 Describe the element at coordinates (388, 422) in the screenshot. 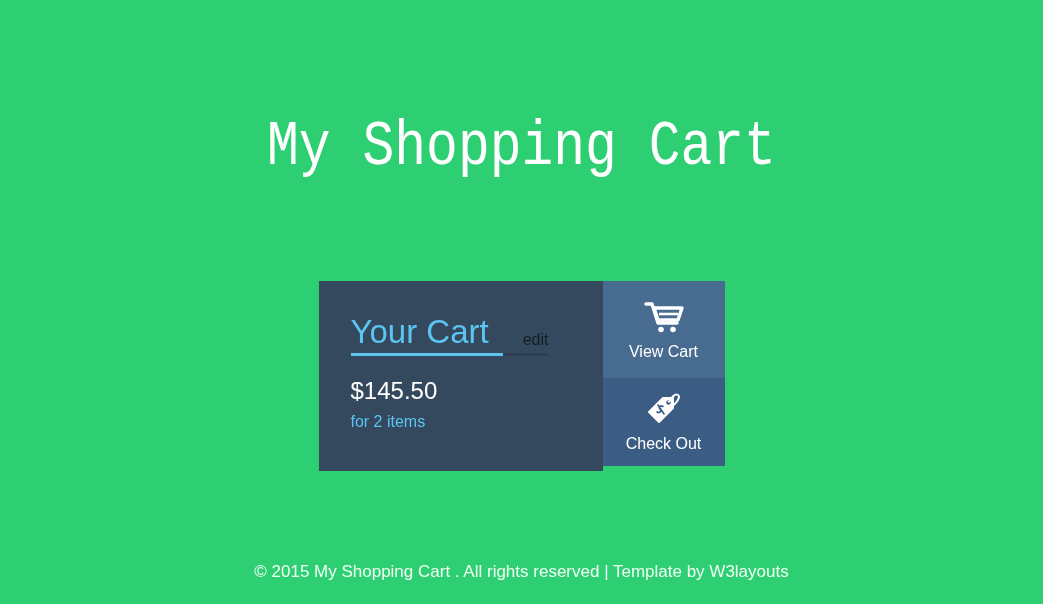

I see `item-count: for 2 items` at that location.